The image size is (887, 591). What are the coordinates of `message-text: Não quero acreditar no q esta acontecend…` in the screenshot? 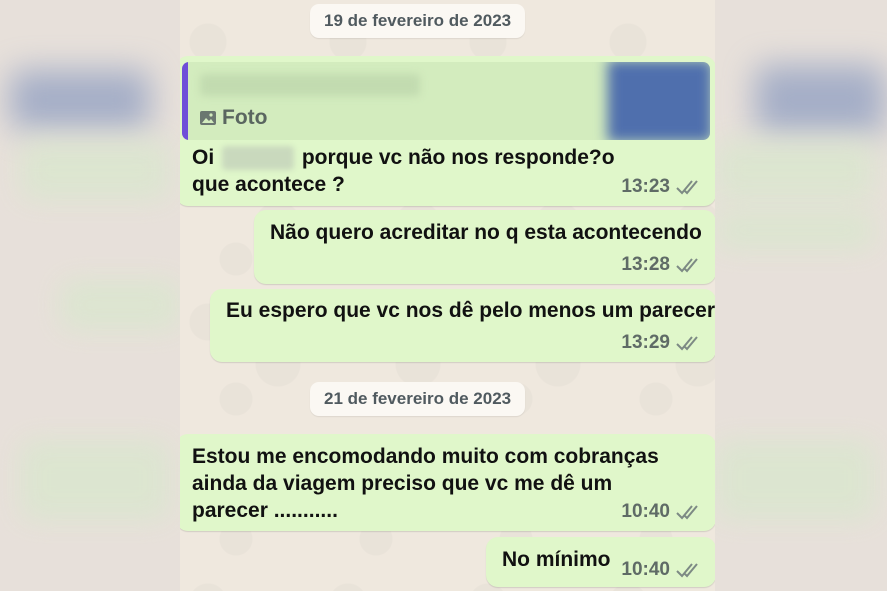 It's located at (486, 232).